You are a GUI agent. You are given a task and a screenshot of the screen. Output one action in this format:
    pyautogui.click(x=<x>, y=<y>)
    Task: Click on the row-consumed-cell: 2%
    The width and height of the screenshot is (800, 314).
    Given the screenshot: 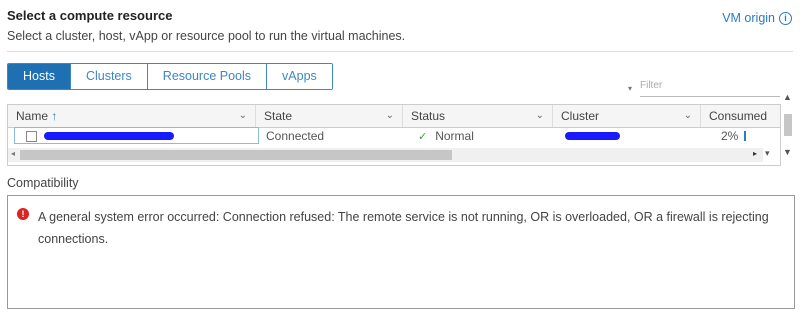 What is the action you would take?
    pyautogui.click(x=734, y=136)
    